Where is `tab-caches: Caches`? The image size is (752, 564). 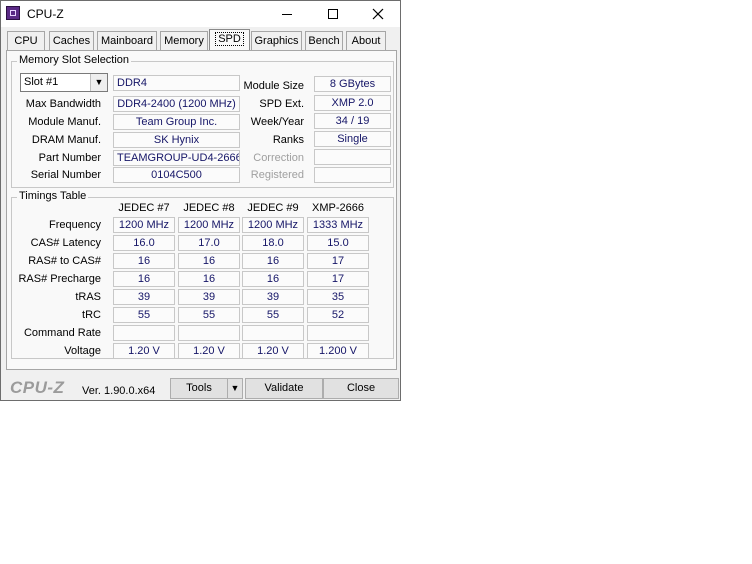
tab-caches: Caches is located at coordinates (71, 40).